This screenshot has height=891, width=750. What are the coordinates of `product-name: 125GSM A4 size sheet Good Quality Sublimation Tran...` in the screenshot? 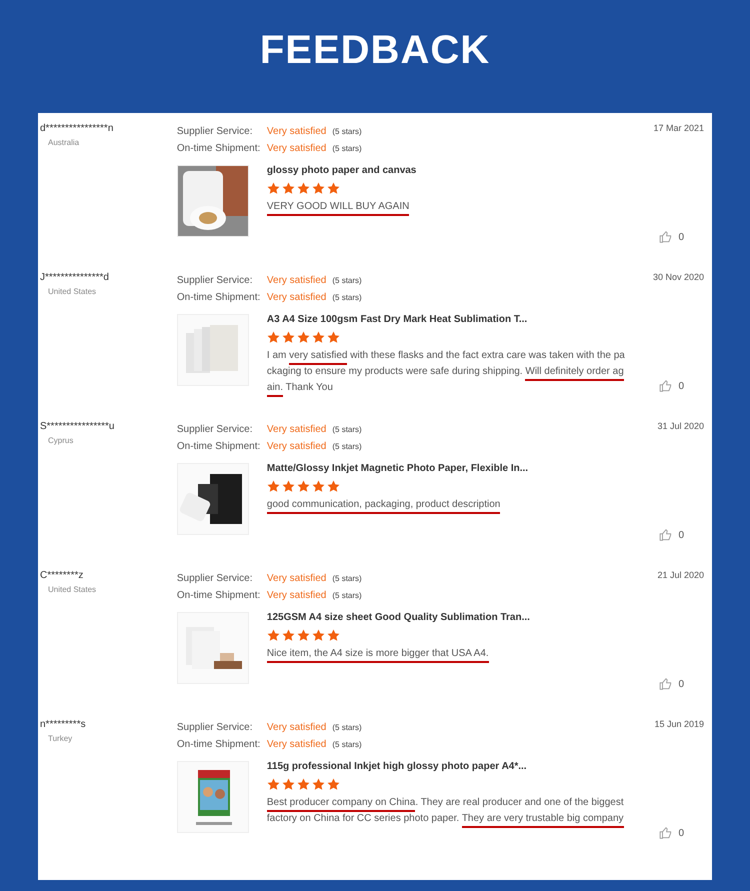 It's located at (446, 617).